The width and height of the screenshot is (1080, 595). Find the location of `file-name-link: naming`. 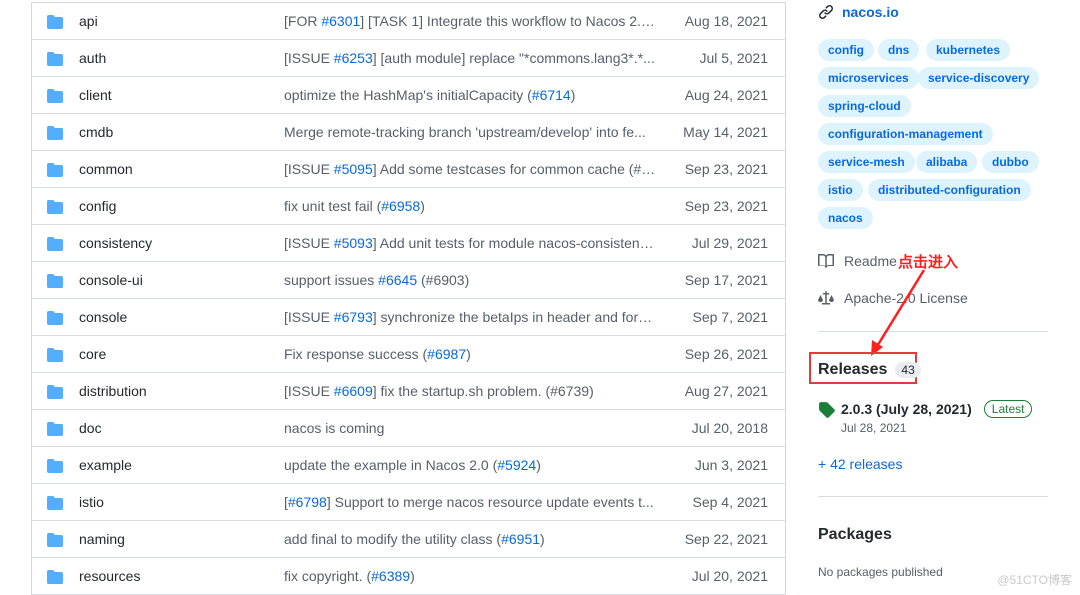

file-name-link: naming is located at coordinates (102, 539).